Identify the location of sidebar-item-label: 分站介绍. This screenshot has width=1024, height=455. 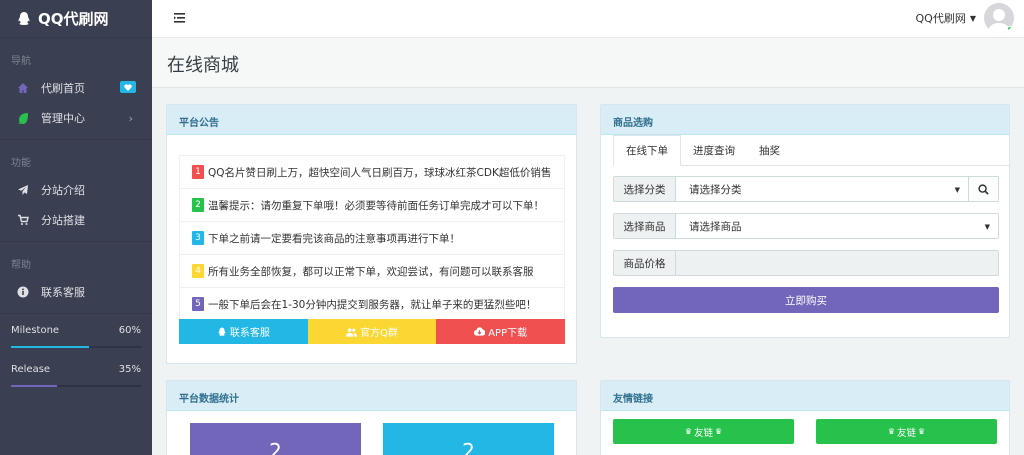
(63, 190).